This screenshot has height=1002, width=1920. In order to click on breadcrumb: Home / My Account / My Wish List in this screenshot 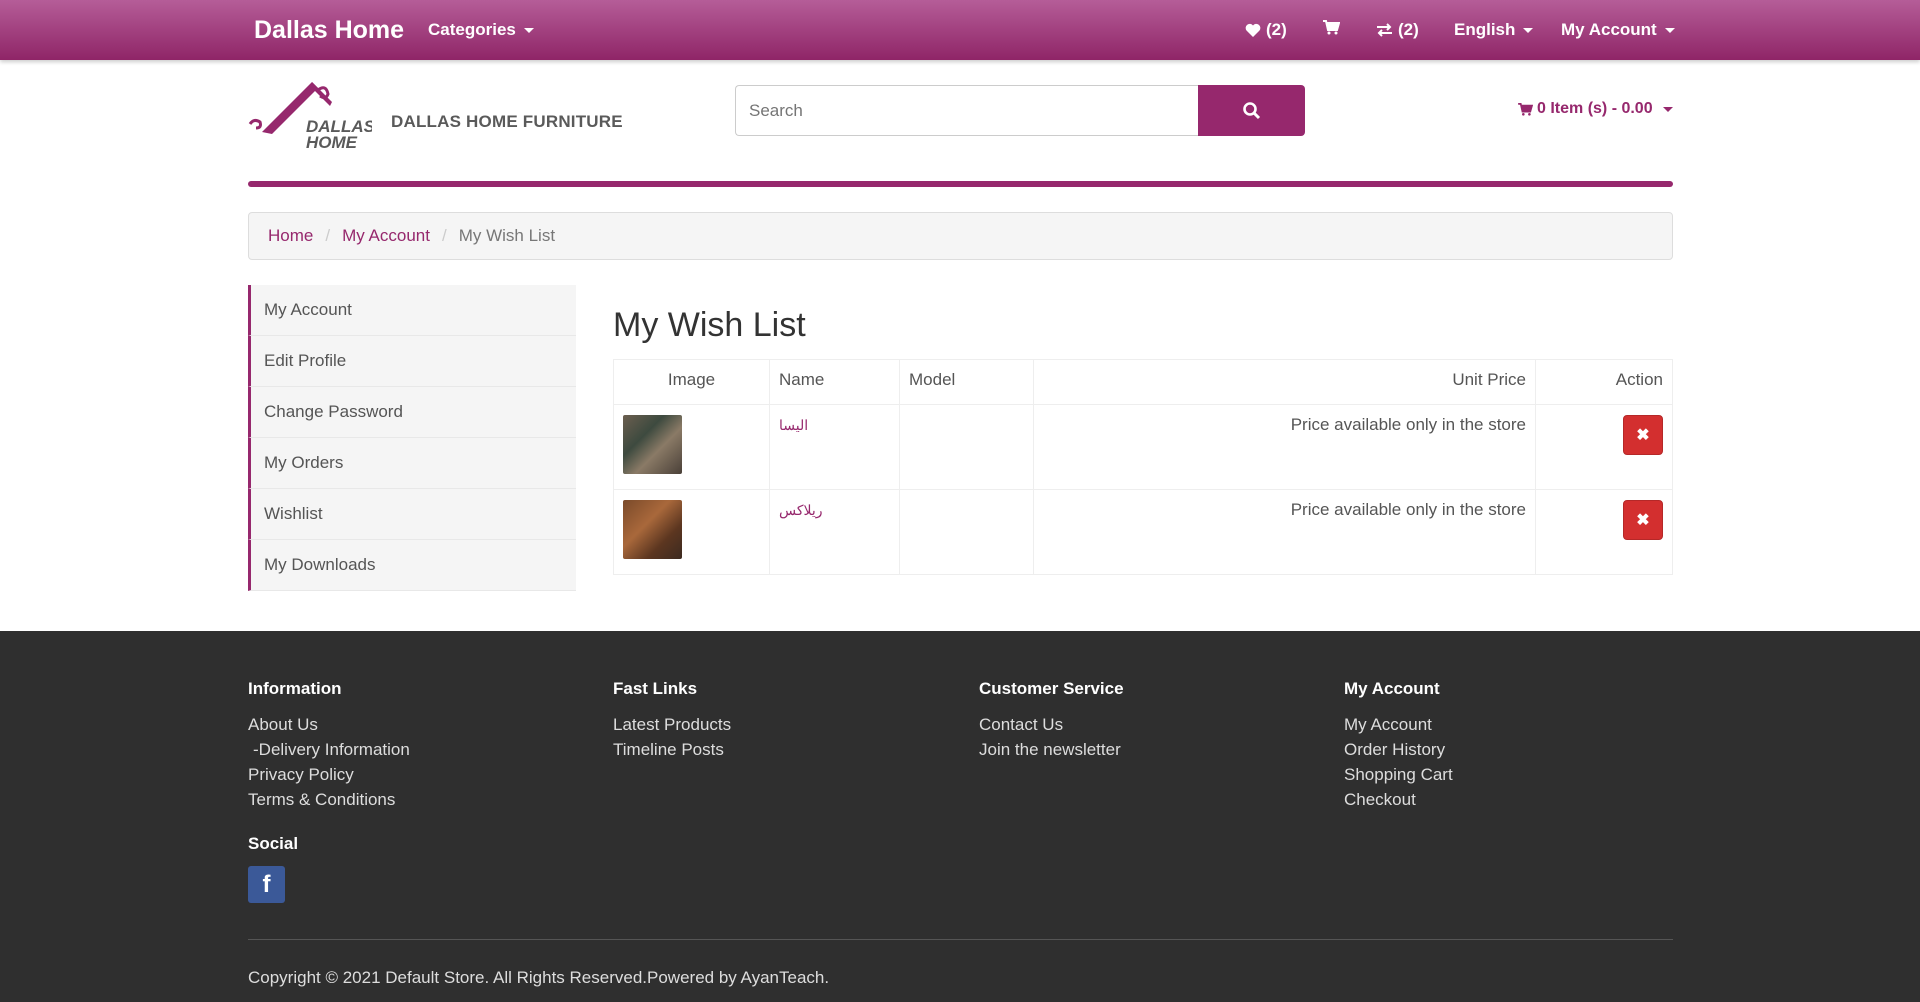, I will do `click(960, 236)`.